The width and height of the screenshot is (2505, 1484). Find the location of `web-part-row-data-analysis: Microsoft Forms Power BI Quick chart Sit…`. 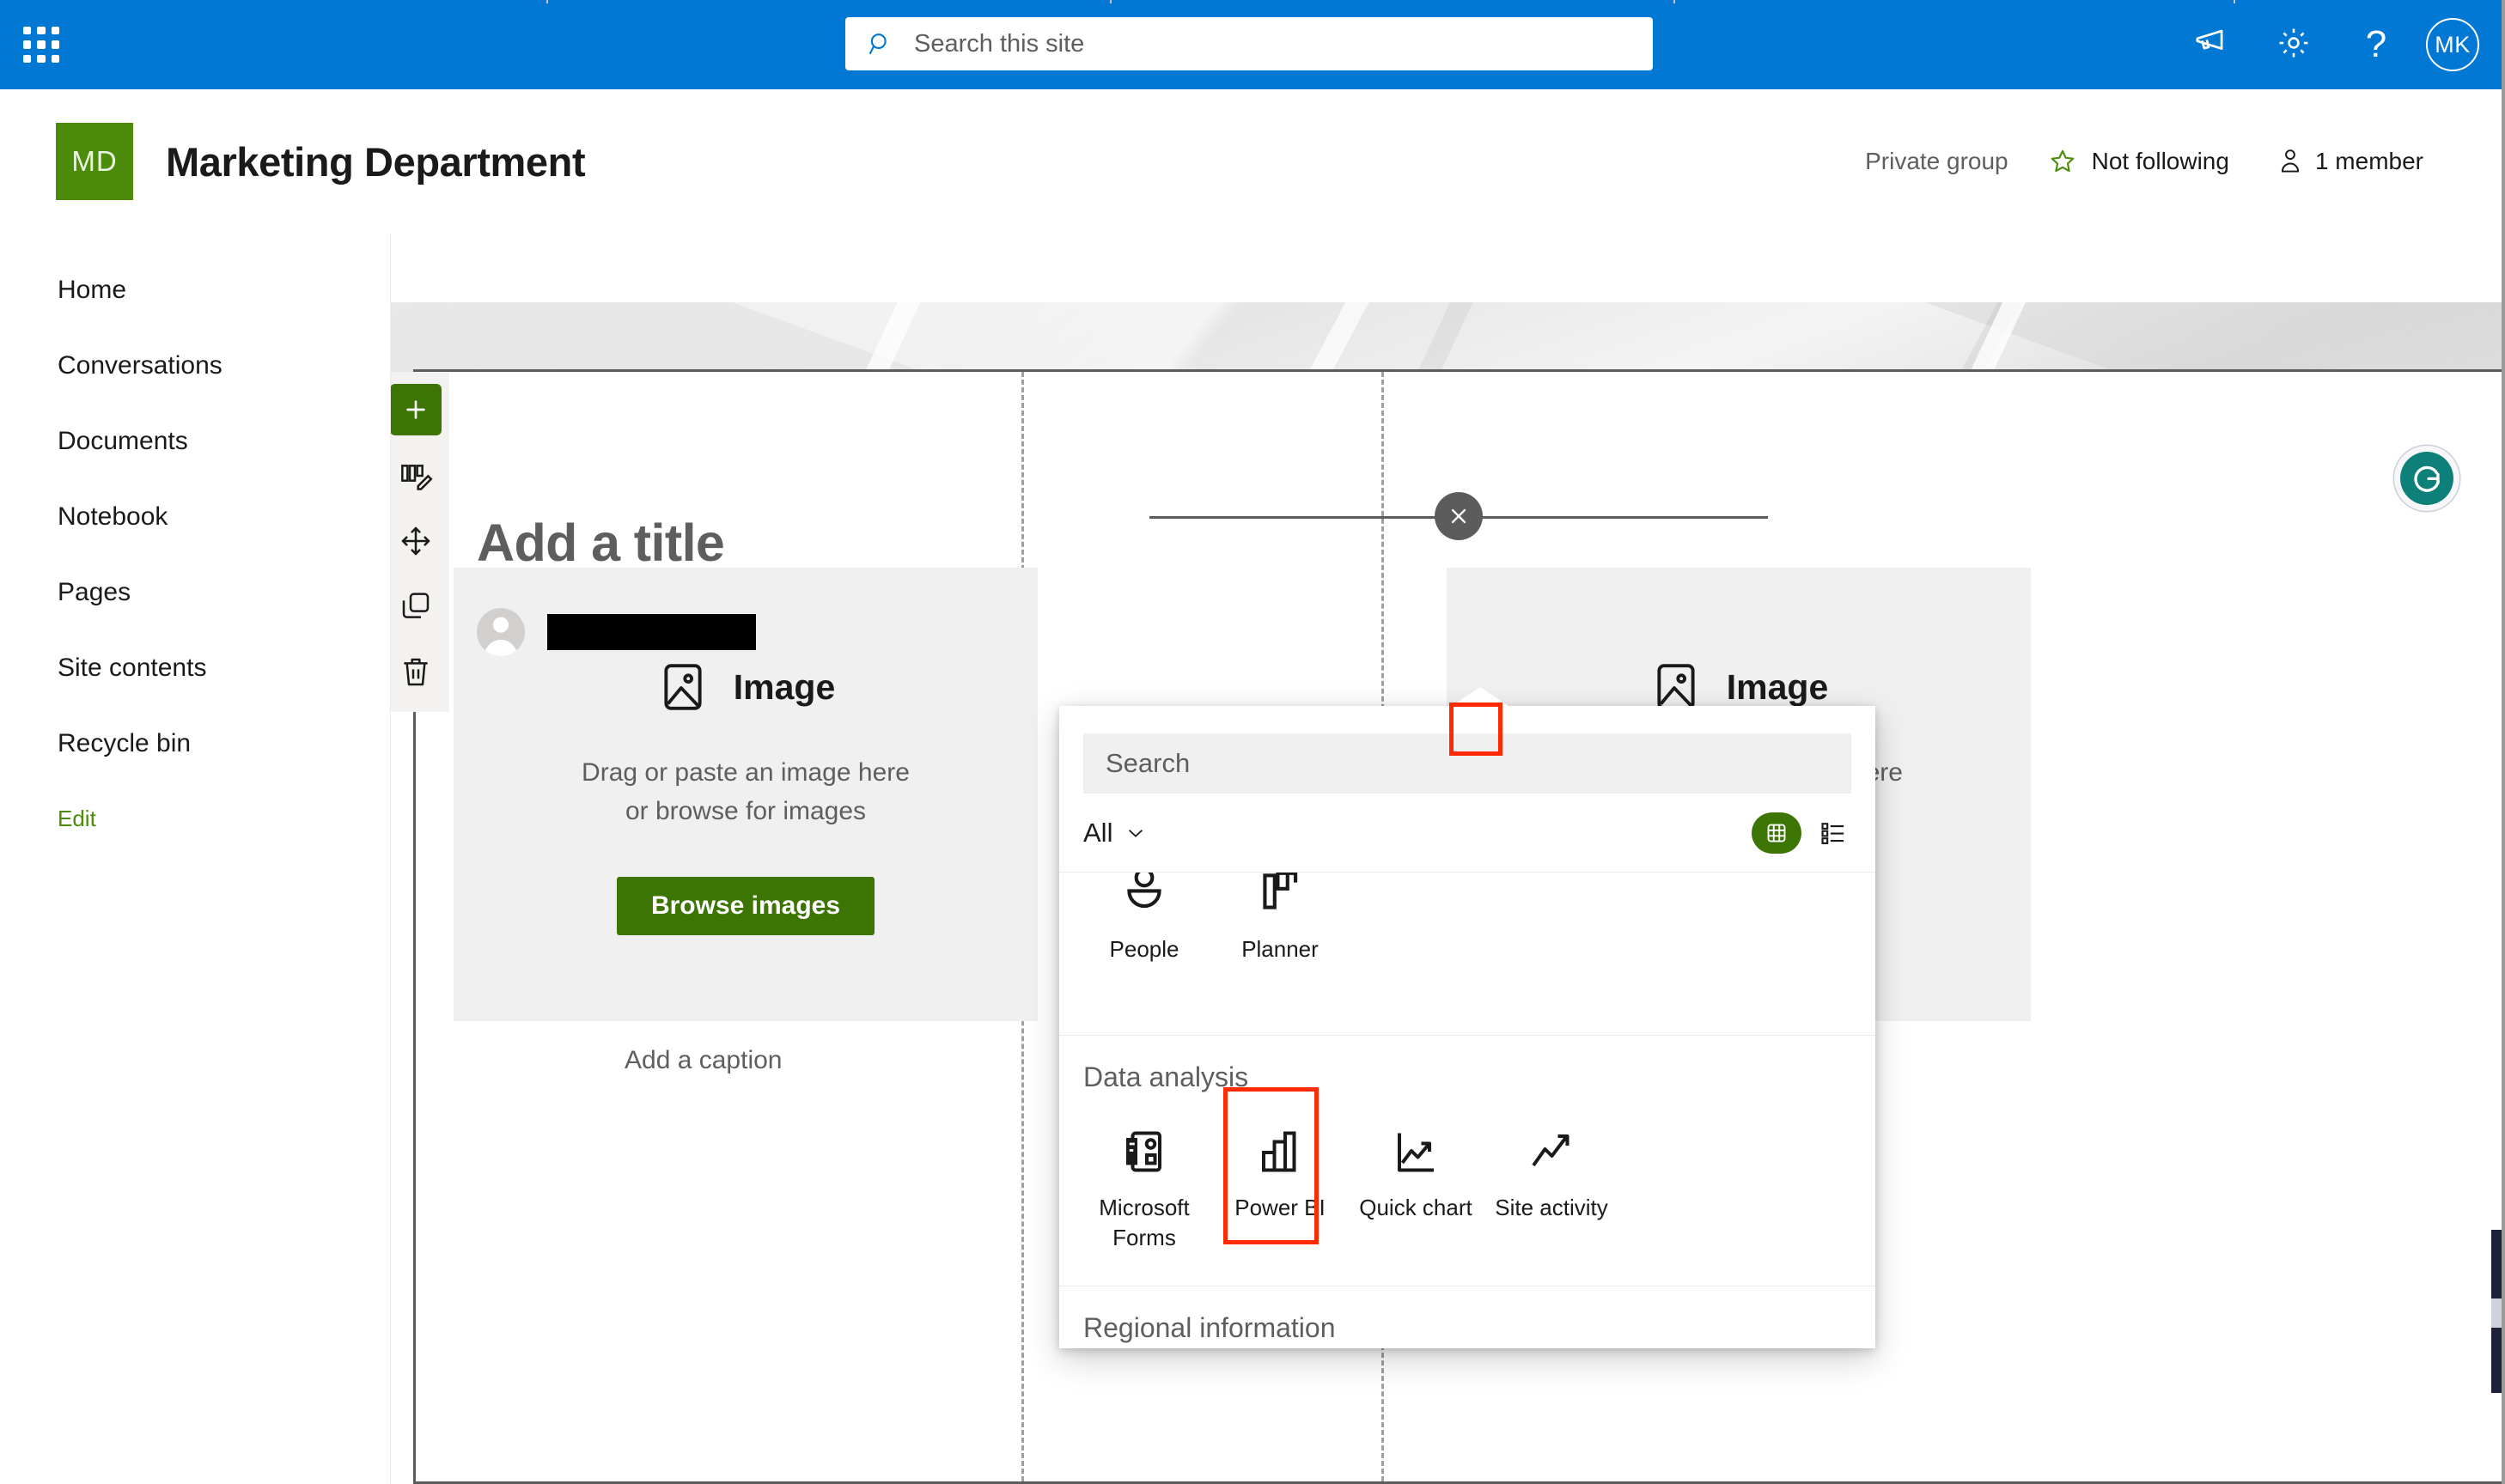

web-part-row-data-analysis: Microsoft Forms Power BI Quick chart Sit… is located at coordinates (1467, 1184).